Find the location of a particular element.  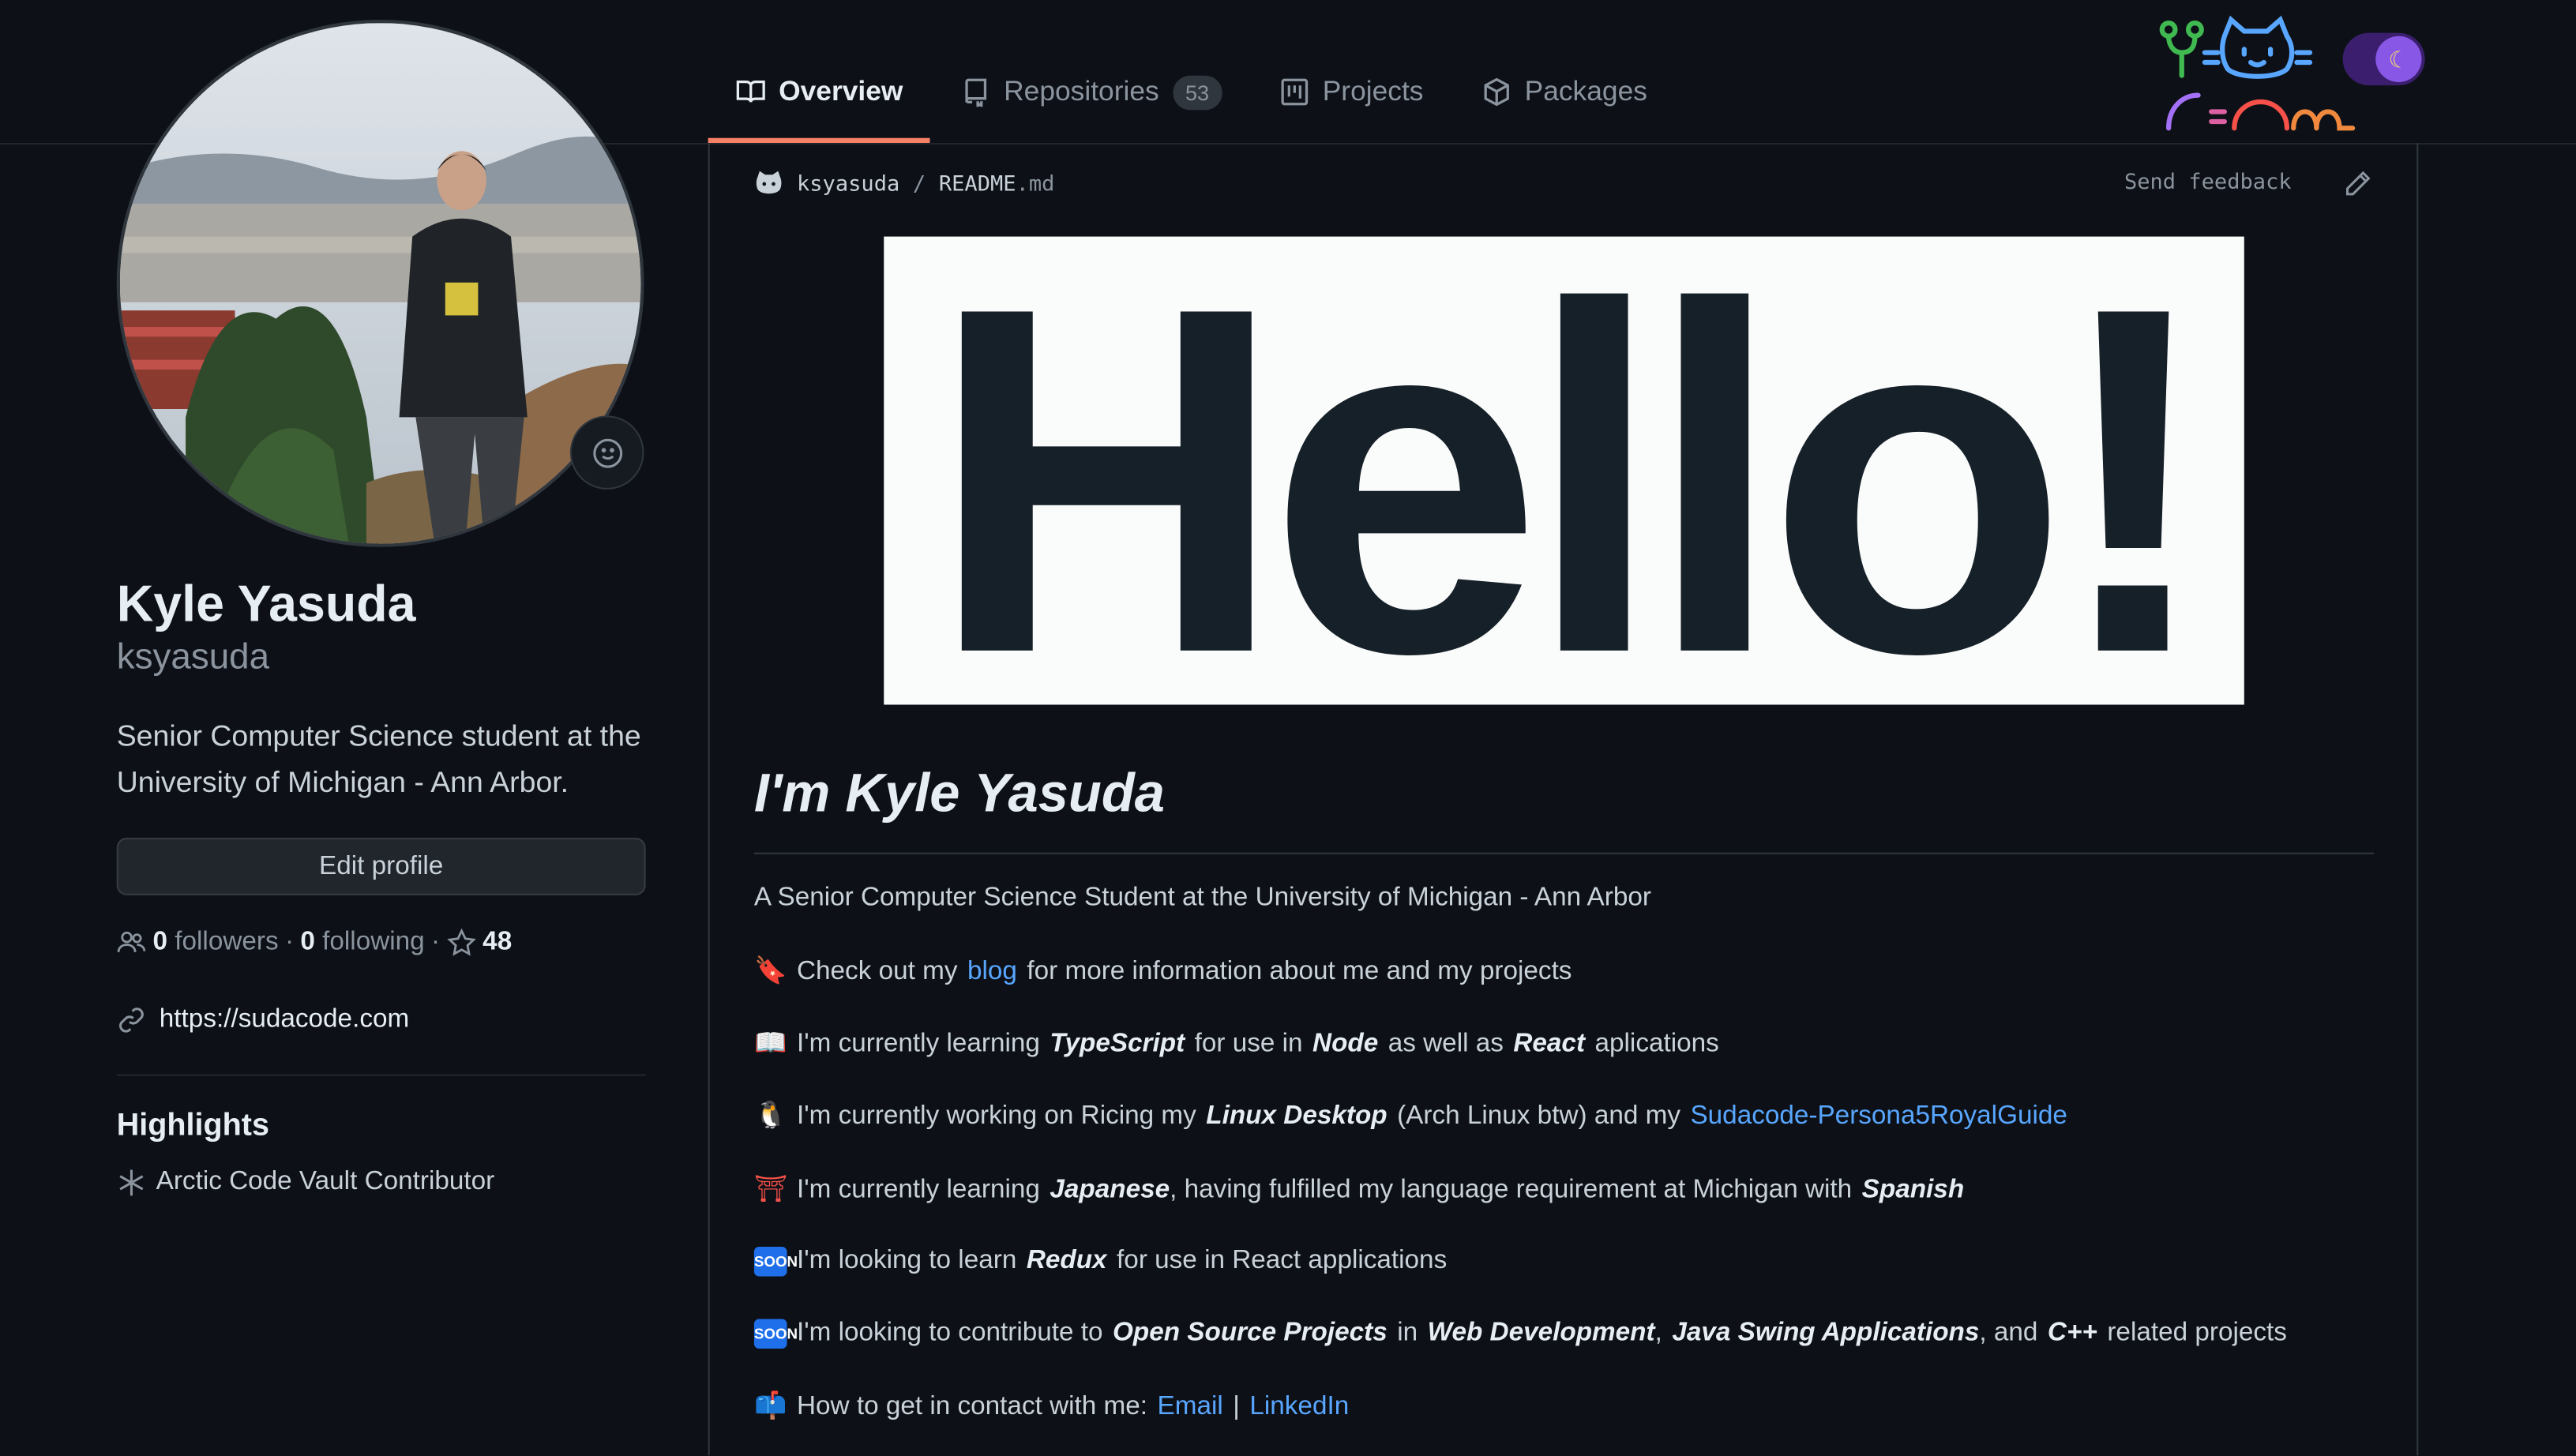

octocat-logo is located at coordinates (2257, 73).